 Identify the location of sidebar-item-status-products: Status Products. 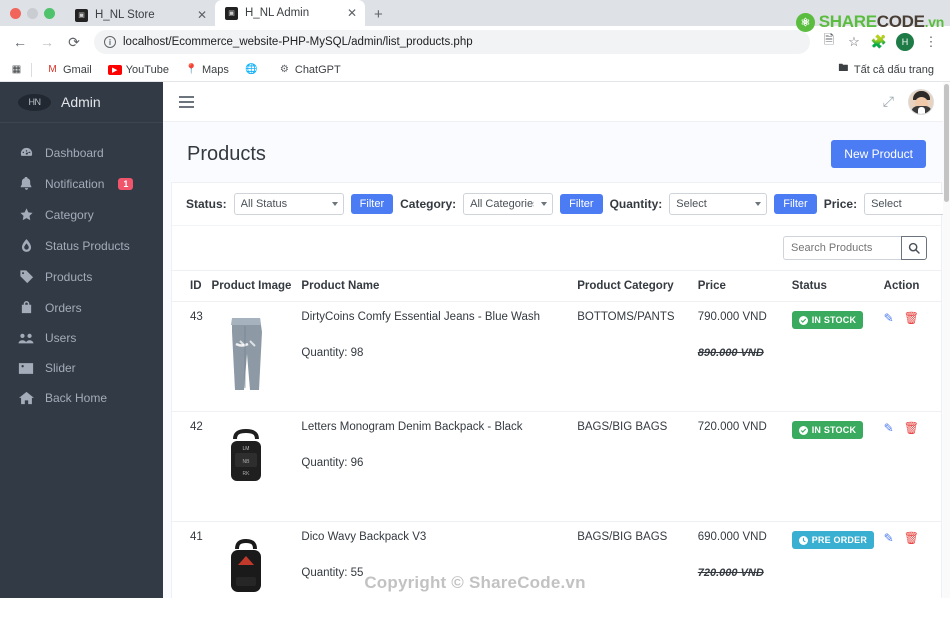
(81, 245).